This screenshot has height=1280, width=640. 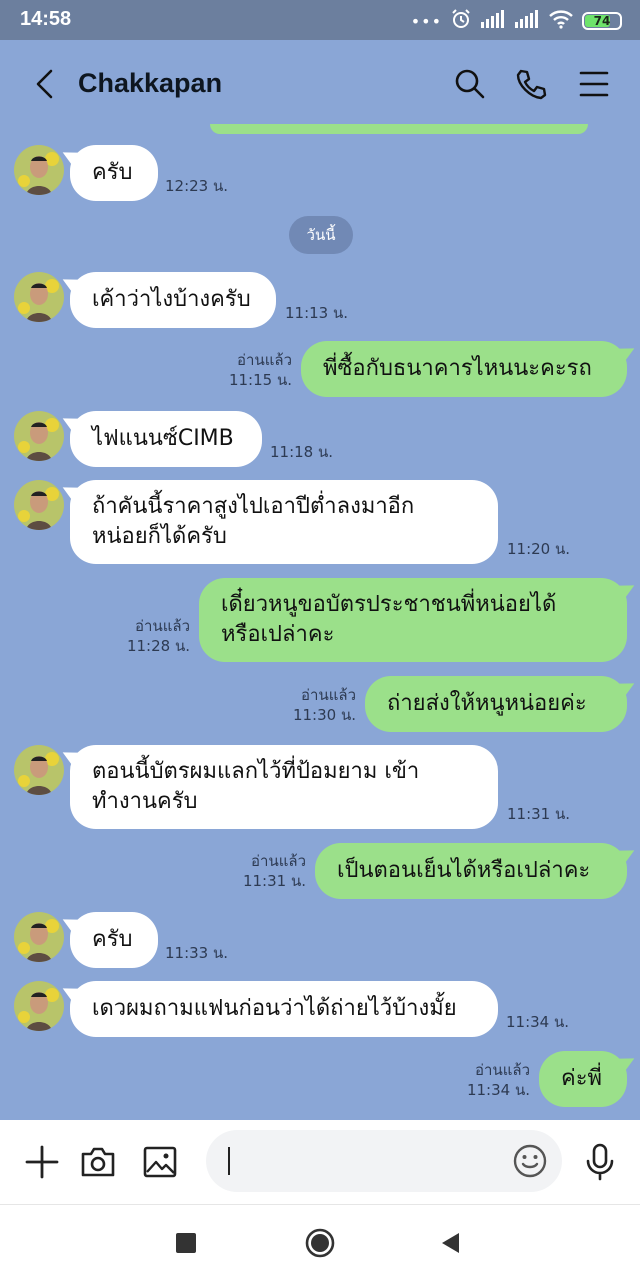 I want to click on home-button, so click(x=320, y=1243).